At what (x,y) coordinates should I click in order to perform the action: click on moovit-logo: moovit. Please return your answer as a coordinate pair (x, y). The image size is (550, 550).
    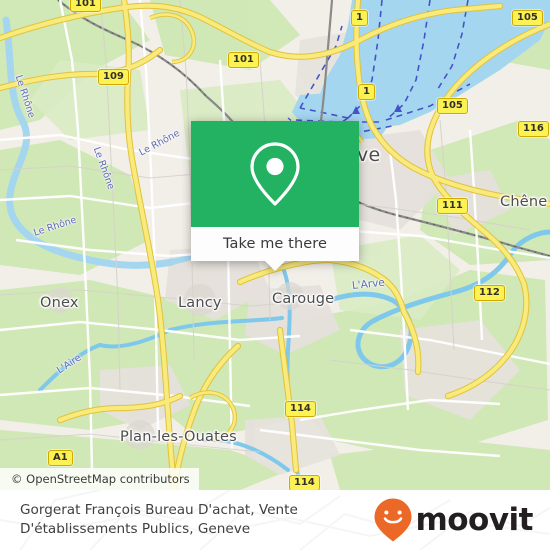
    Looking at the image, I should click on (453, 520).